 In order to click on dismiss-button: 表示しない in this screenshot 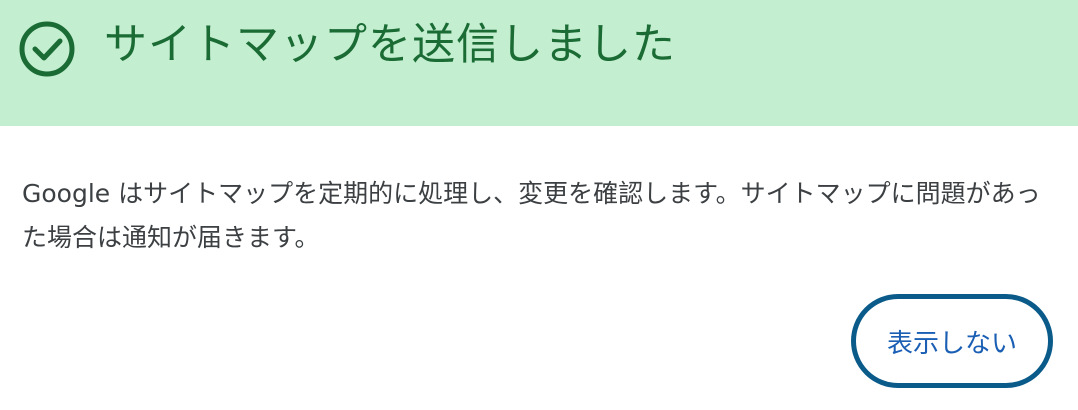, I will do `click(952, 341)`.